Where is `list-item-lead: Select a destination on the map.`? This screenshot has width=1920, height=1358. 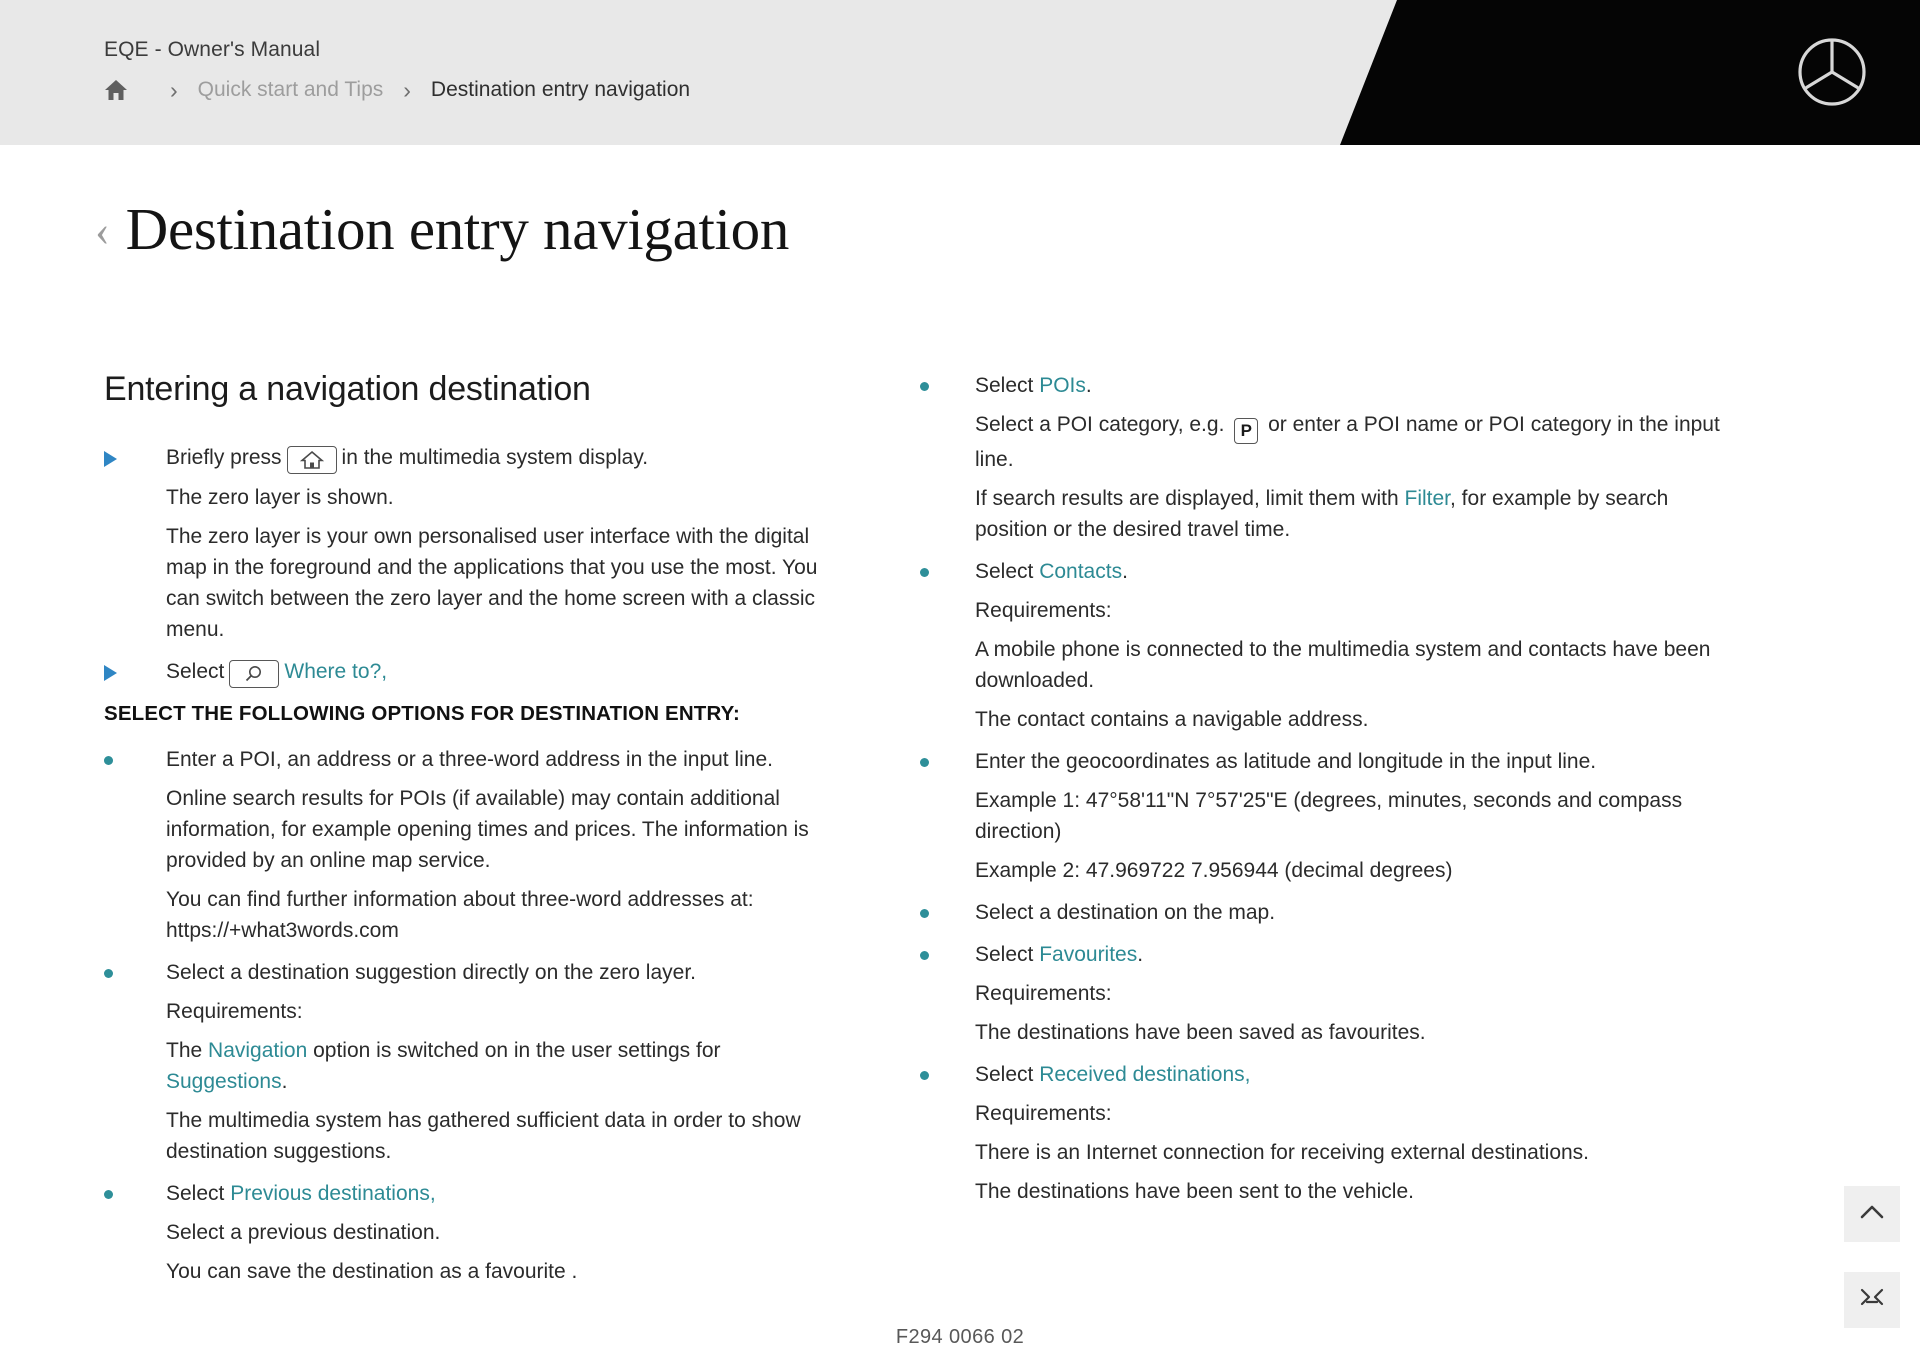 list-item-lead: Select a destination on the map. is located at coordinates (1125, 912).